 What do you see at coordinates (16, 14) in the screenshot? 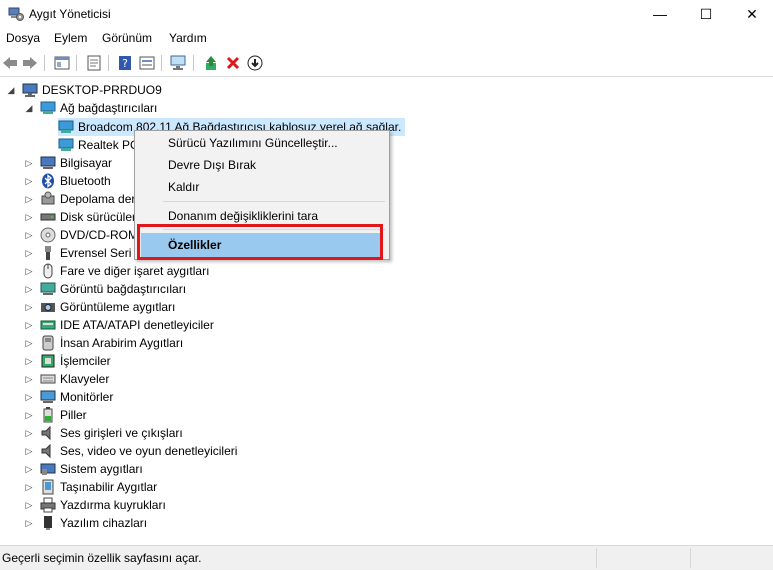
I see `device-manager-icon` at bounding box center [16, 14].